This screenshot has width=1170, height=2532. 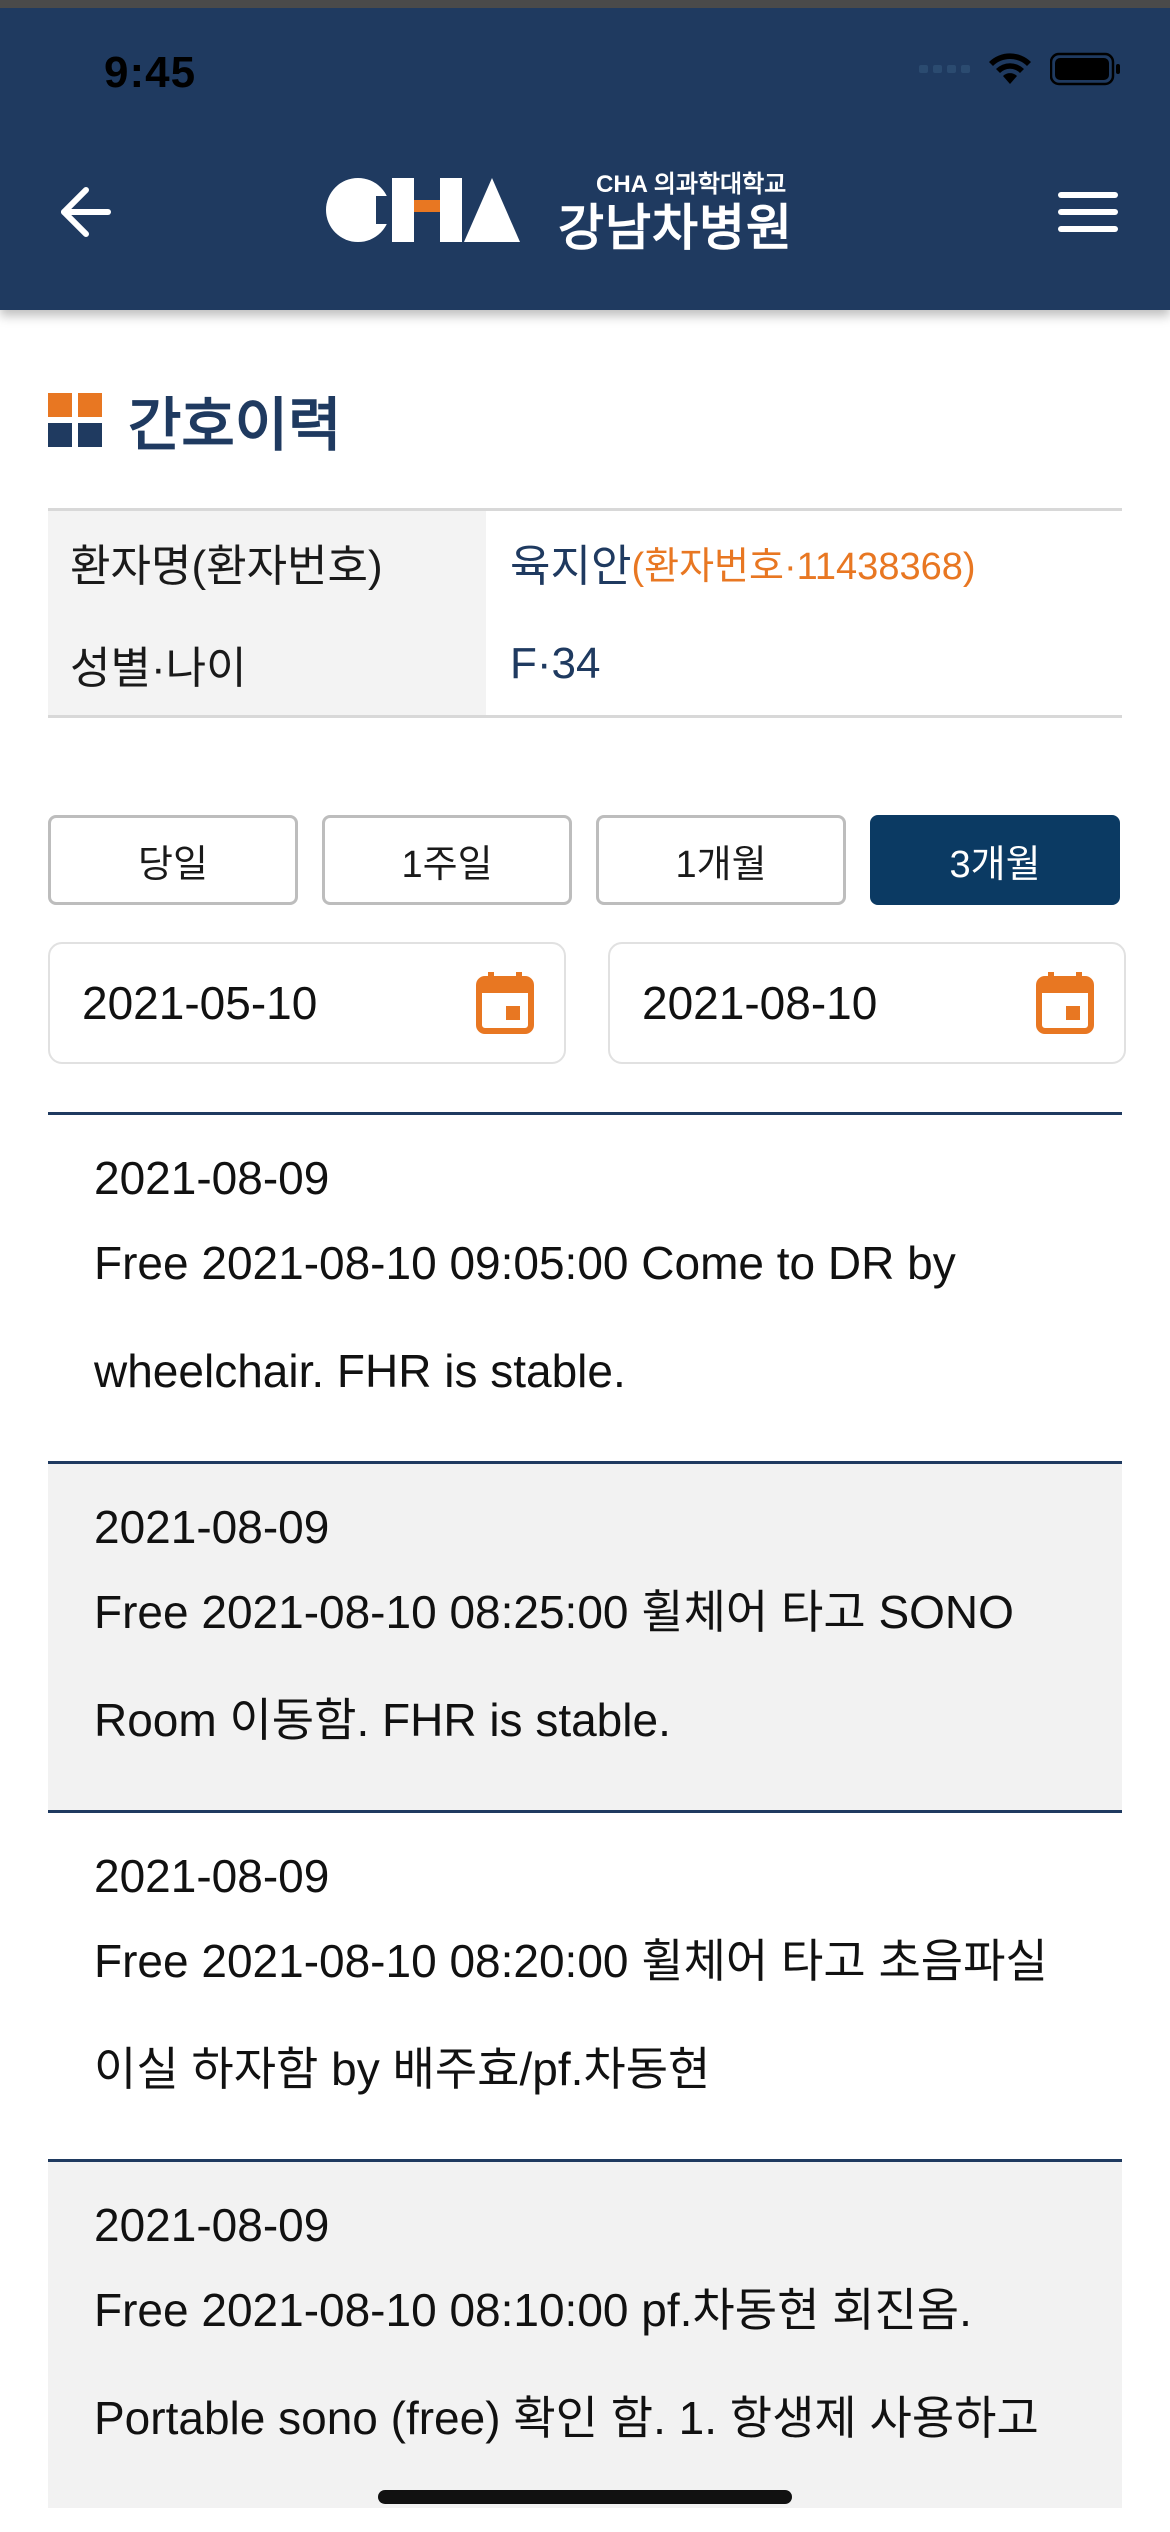 I want to click on end-date-field: 2021-08-10, so click(x=867, y=1003).